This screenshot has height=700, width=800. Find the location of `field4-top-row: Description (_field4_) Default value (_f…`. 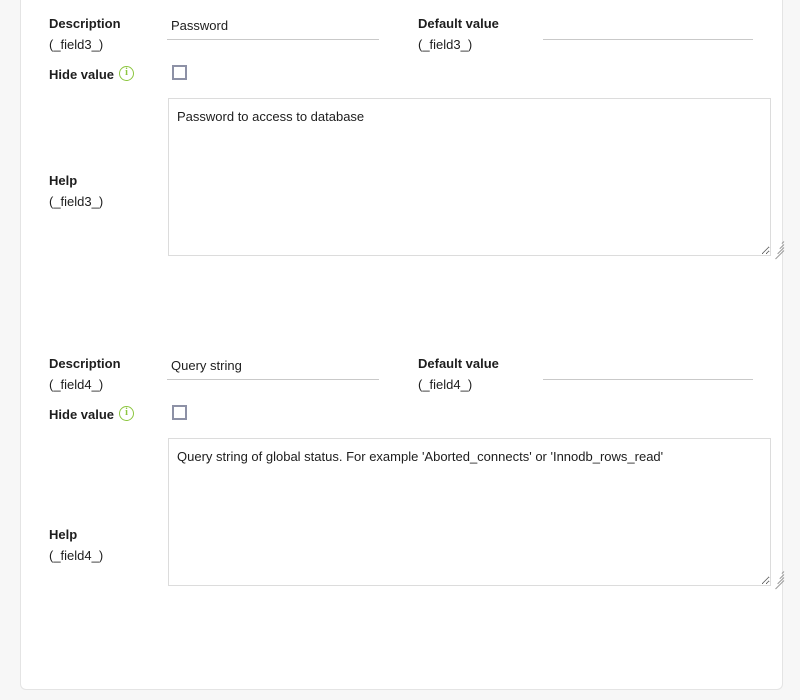

field4-top-row: Description (_field4_) Default value (_f… is located at coordinates (401, 368).